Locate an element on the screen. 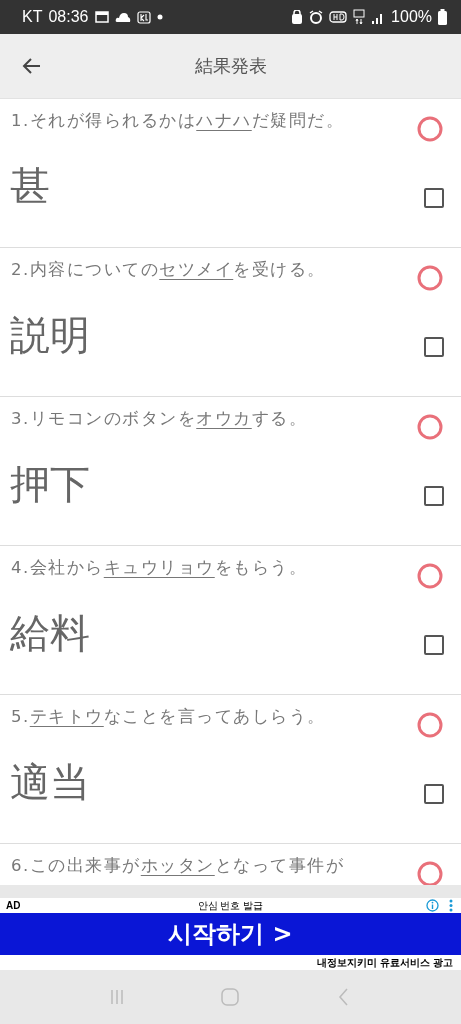  answer-kanji: 給料 is located at coordinates (50, 633).